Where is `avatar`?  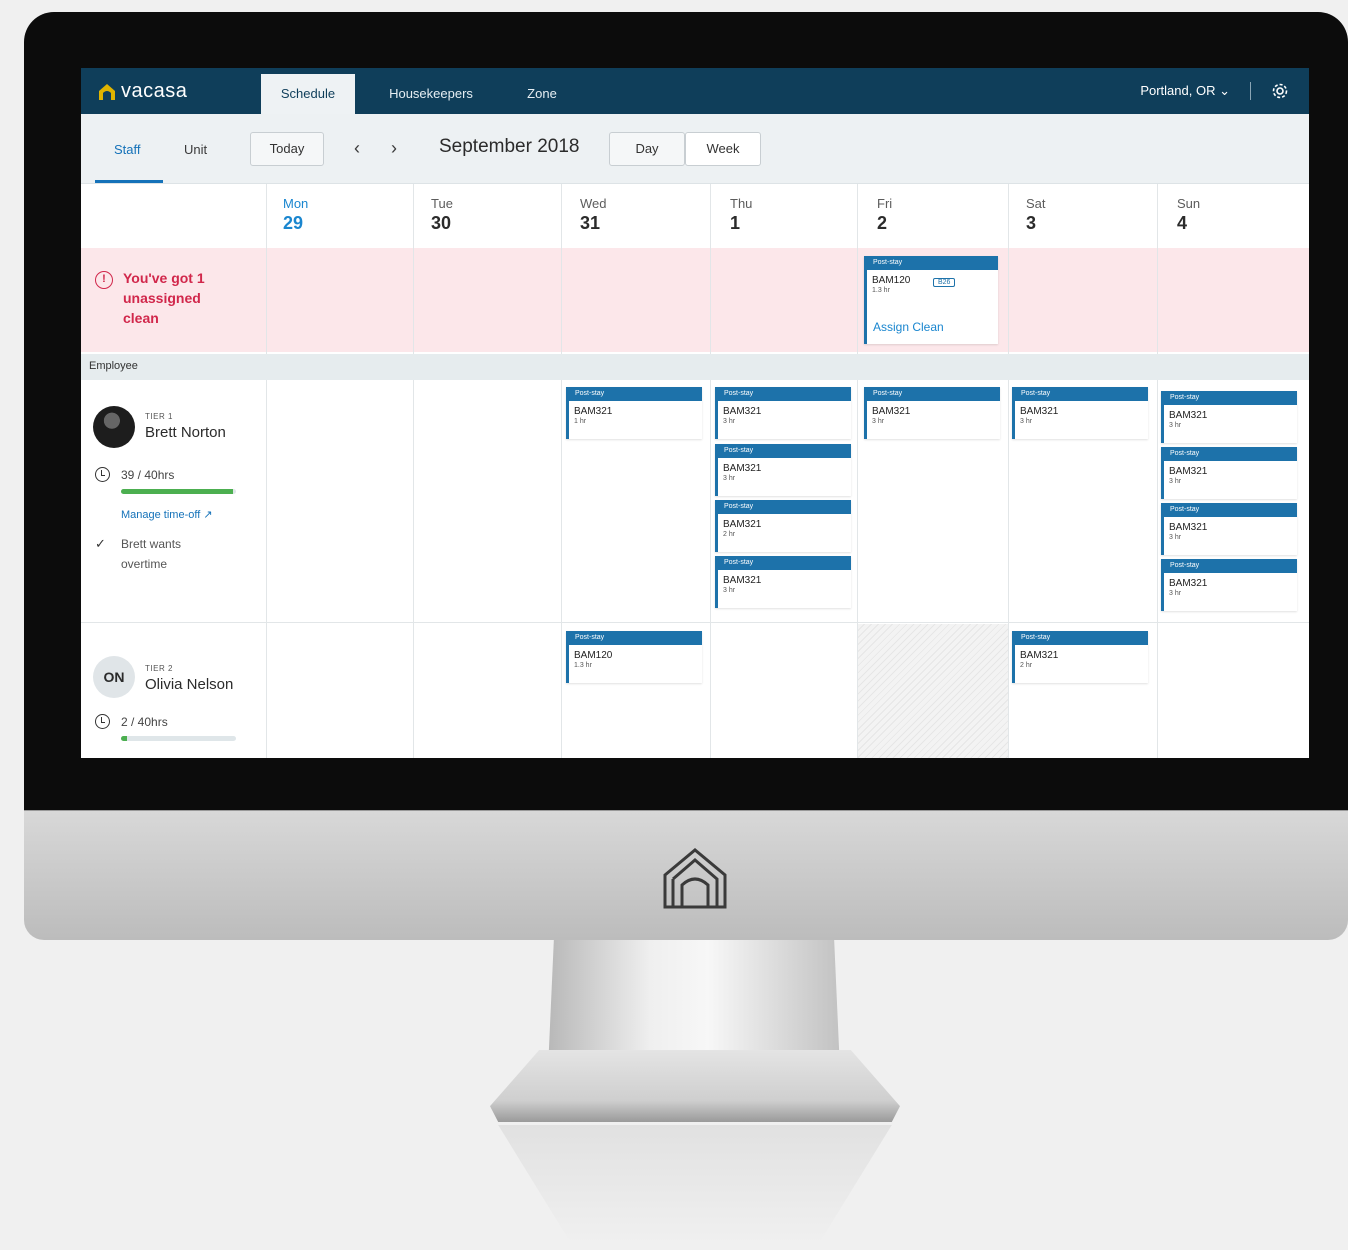 avatar is located at coordinates (114, 427).